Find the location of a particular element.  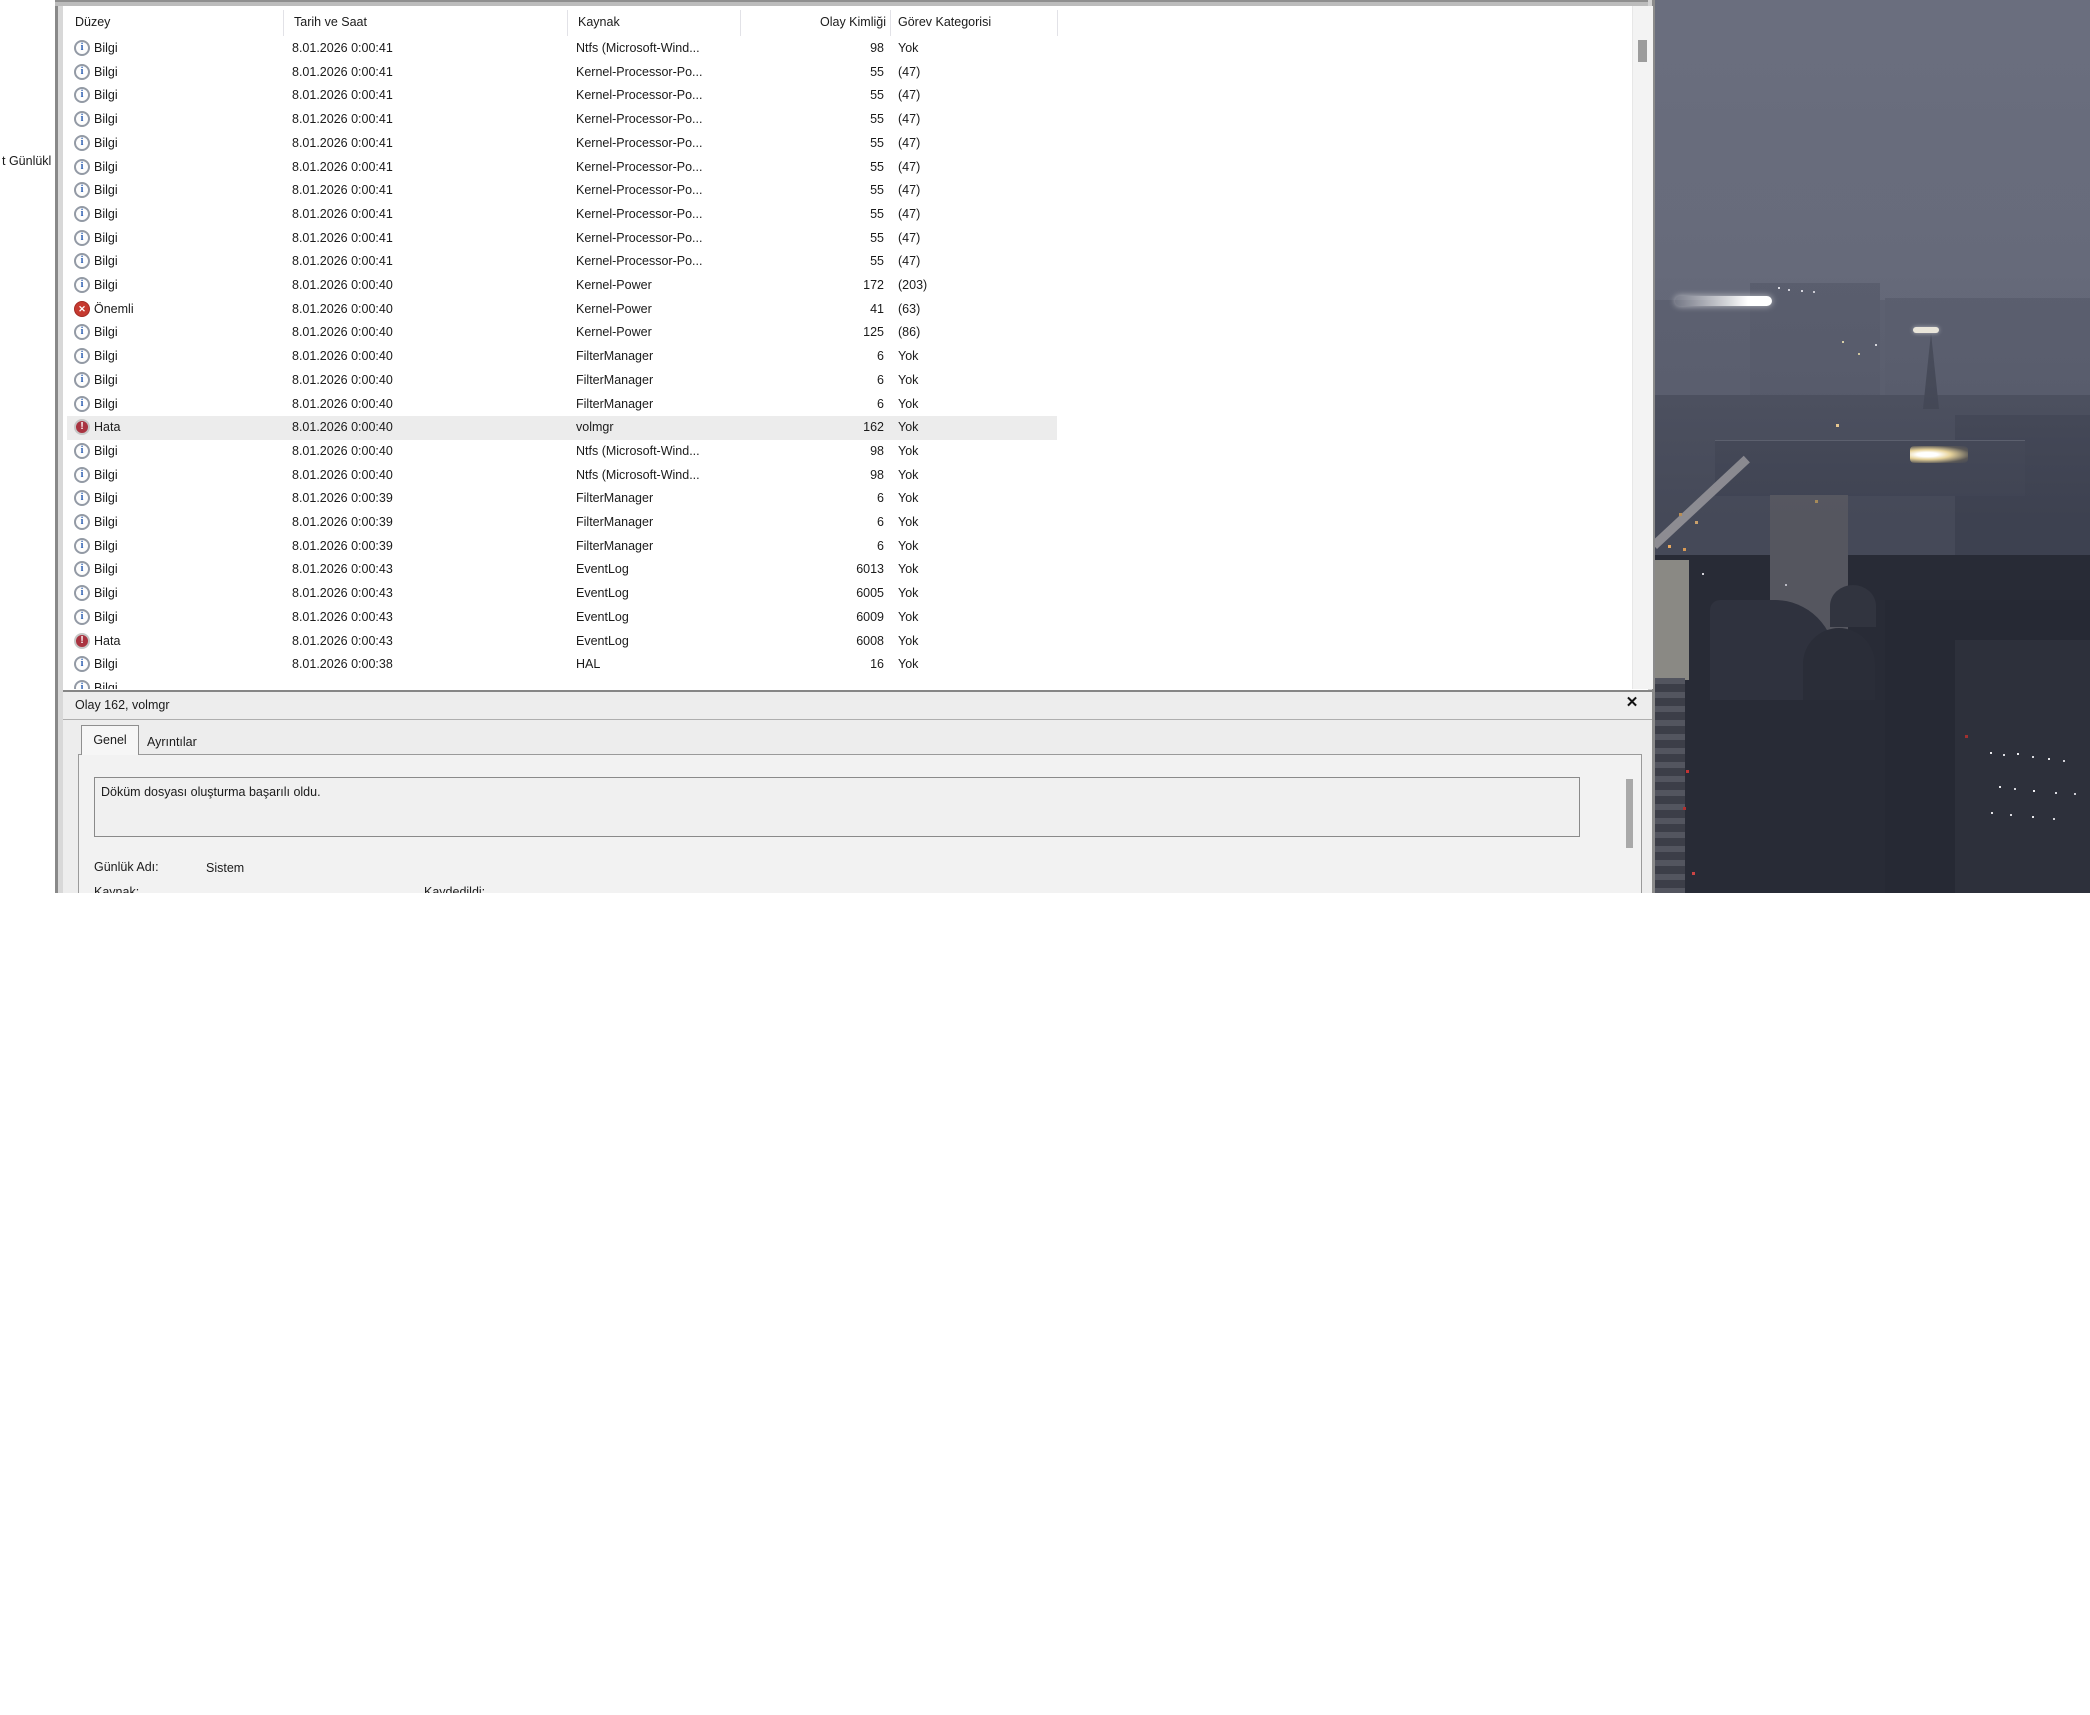

table-row: i Bilgi 8.01.2026 0:00:43 EventLog 6013 Yok is located at coordinates (560, 570).